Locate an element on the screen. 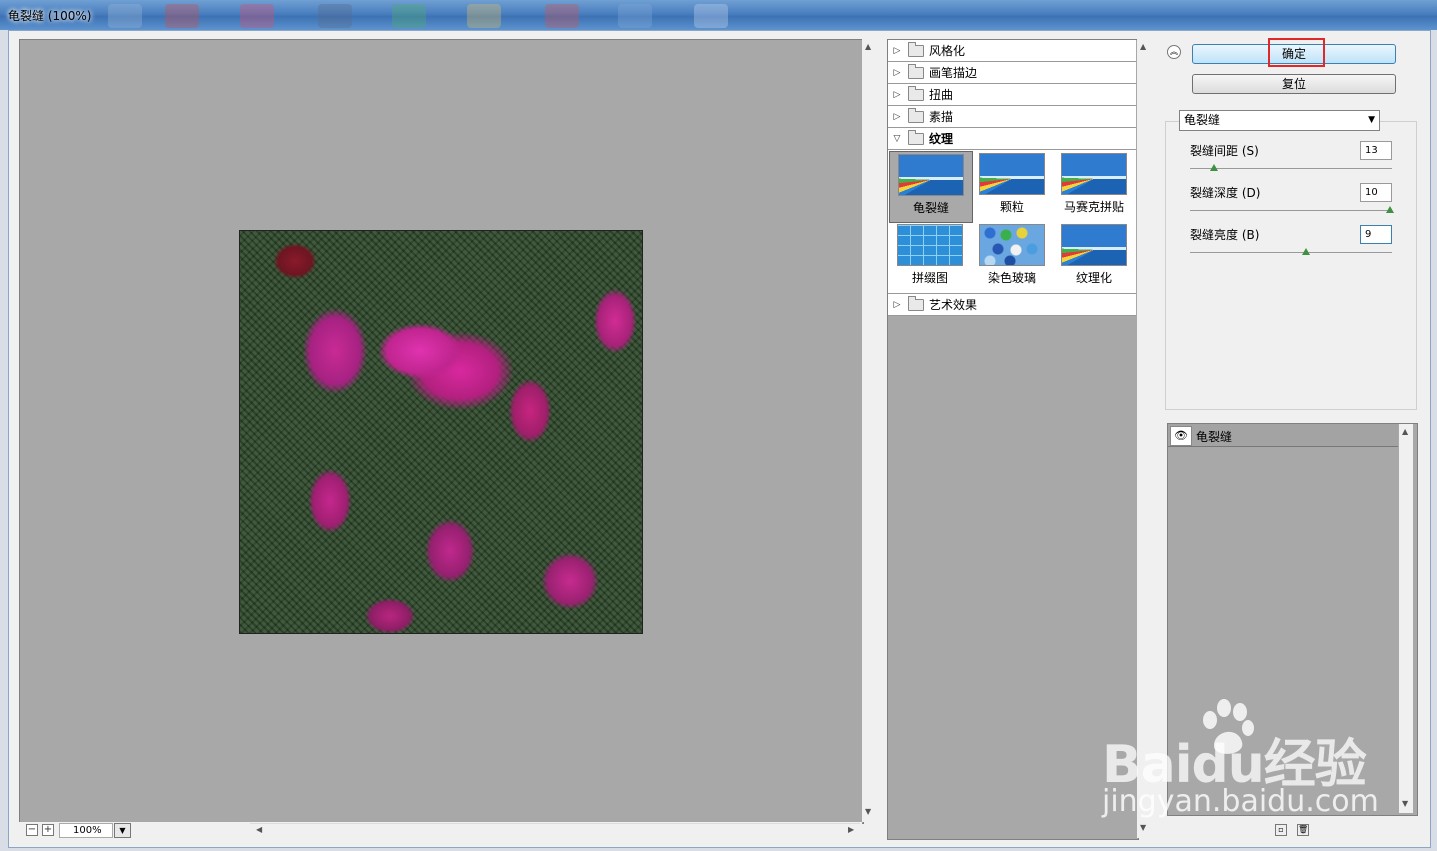  filter-thumb-label: 龟裂缝 is located at coordinates (930, 208).